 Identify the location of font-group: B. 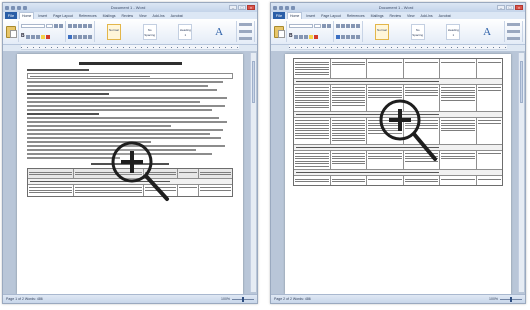
(43, 31).